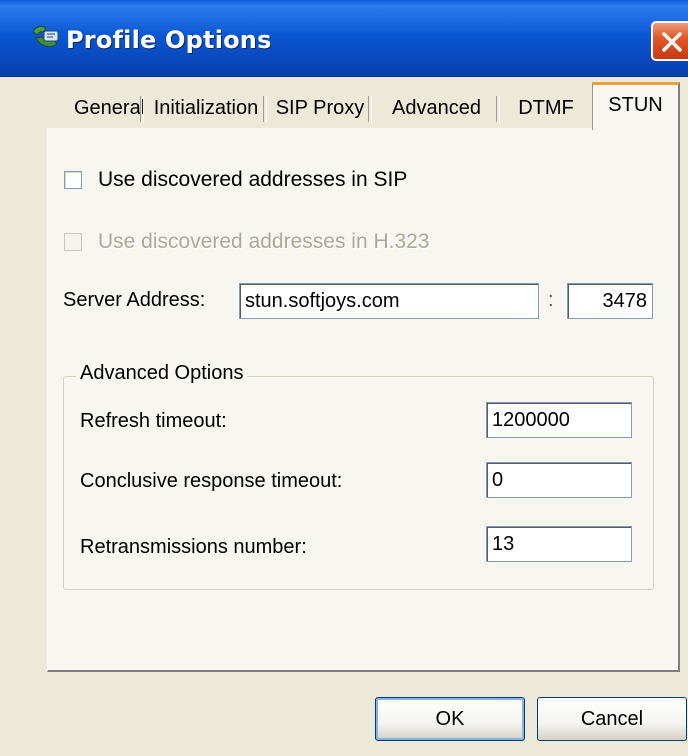 The image size is (688, 756). I want to click on window-title: Profile Options, so click(169, 40).